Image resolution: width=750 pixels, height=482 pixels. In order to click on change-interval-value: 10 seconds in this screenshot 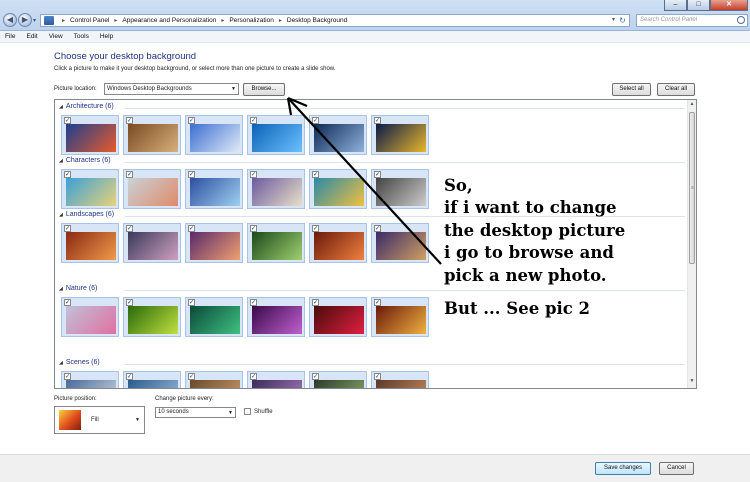, I will do `click(173, 412)`.